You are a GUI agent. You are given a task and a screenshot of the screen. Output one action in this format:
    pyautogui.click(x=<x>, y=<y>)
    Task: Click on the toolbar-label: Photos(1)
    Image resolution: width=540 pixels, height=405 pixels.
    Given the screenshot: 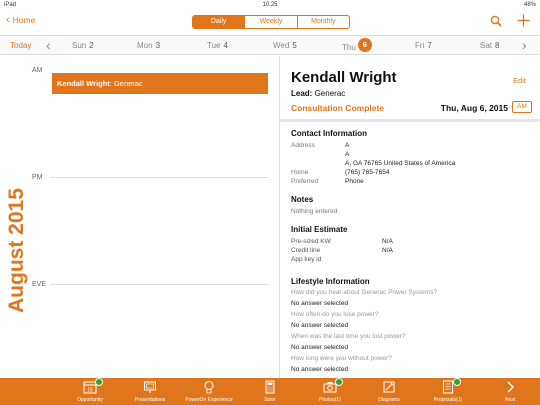 What is the action you would take?
    pyautogui.click(x=330, y=400)
    